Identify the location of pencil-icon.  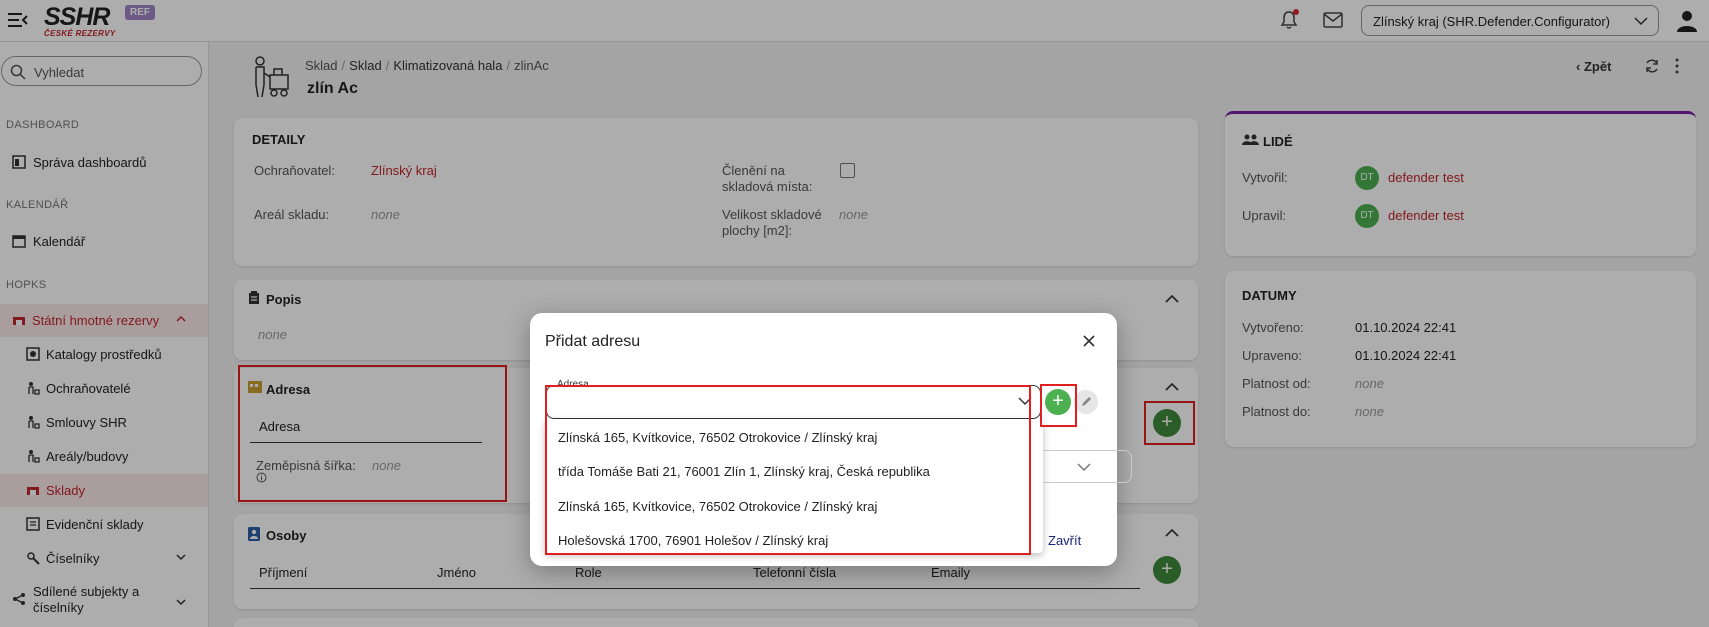
(1086, 401).